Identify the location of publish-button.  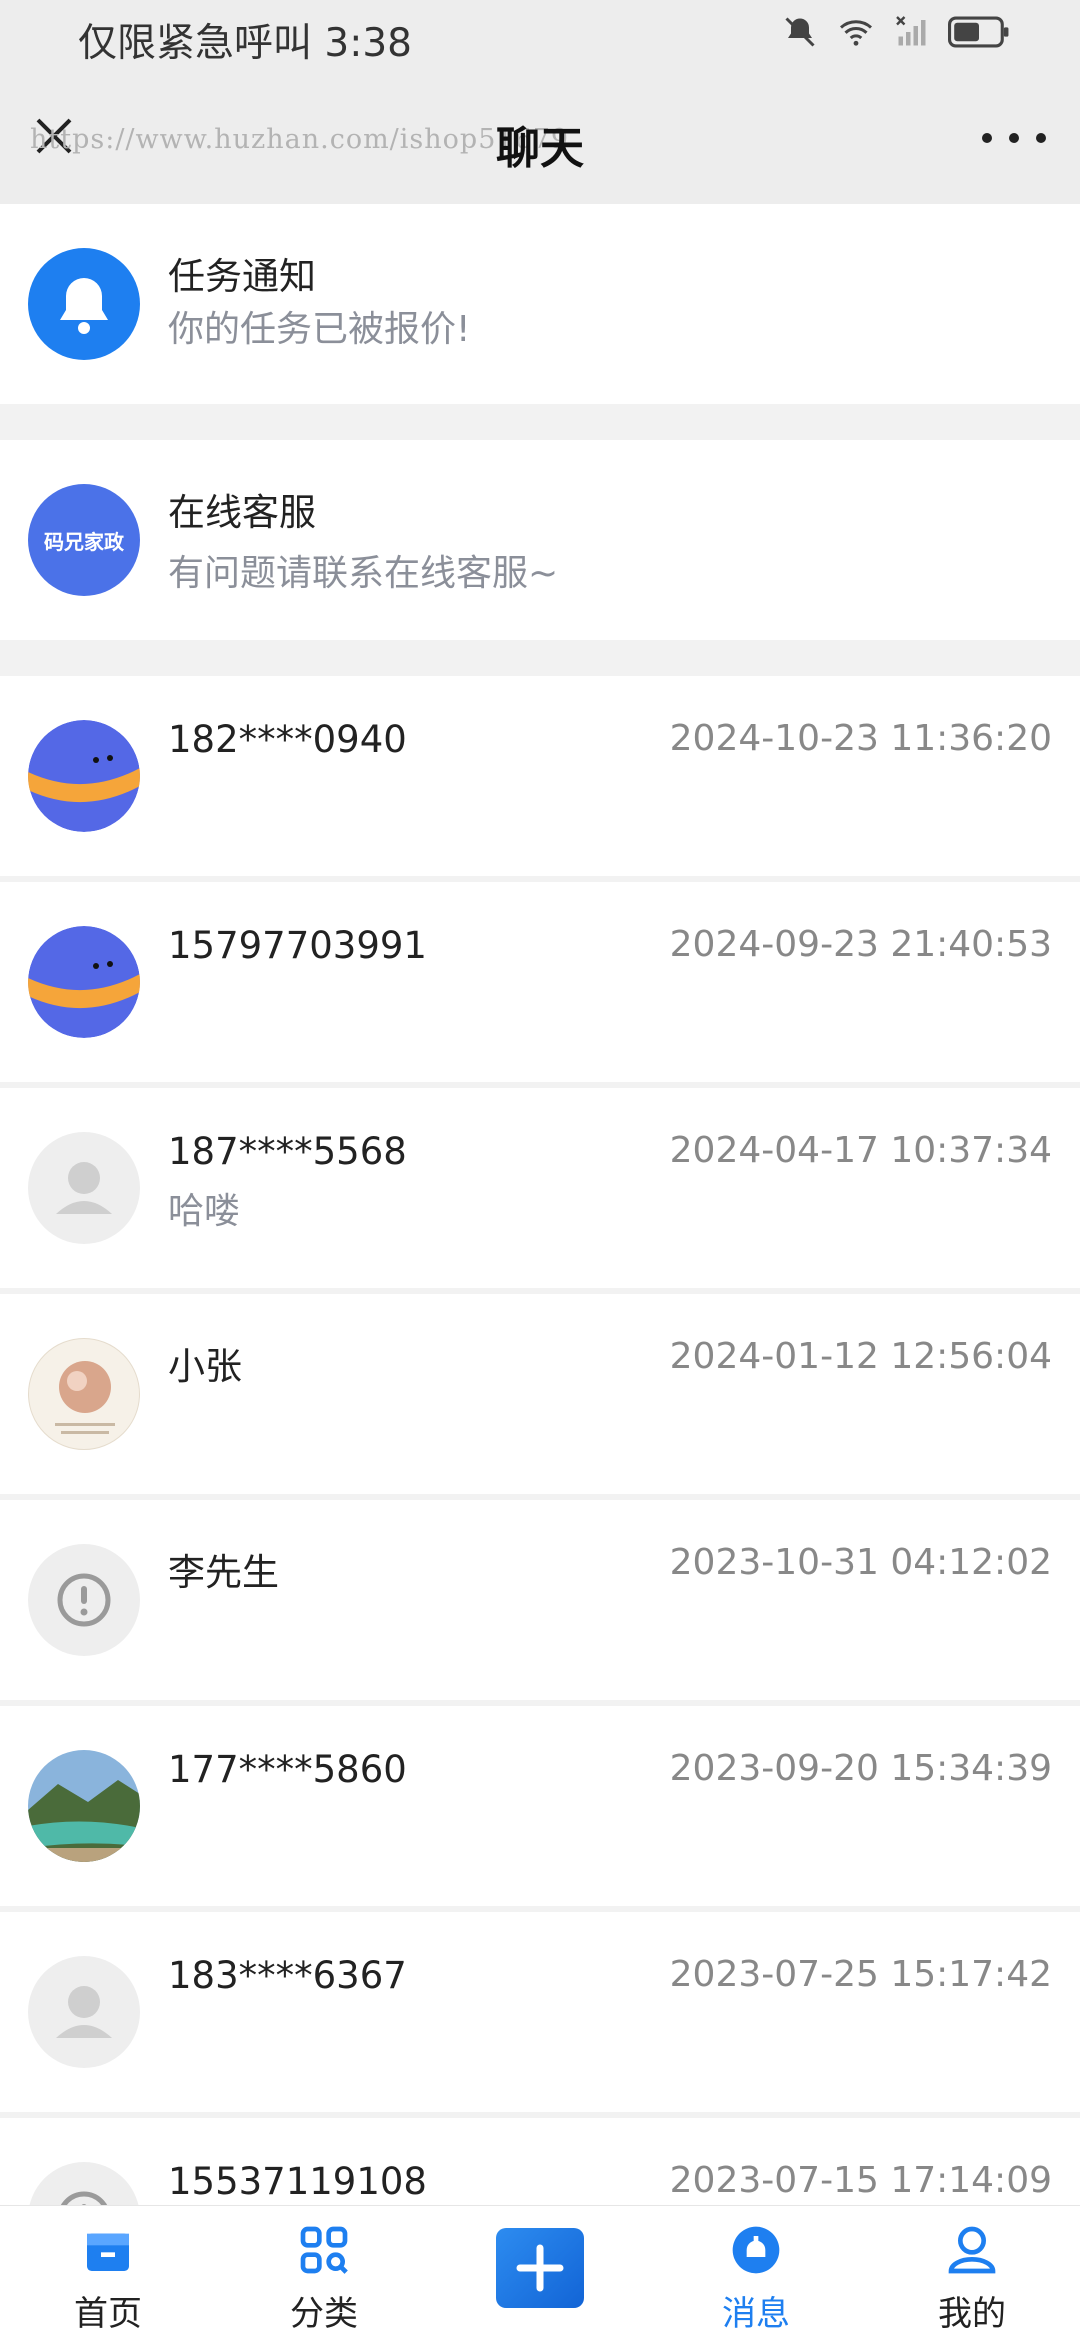
(540, 2268).